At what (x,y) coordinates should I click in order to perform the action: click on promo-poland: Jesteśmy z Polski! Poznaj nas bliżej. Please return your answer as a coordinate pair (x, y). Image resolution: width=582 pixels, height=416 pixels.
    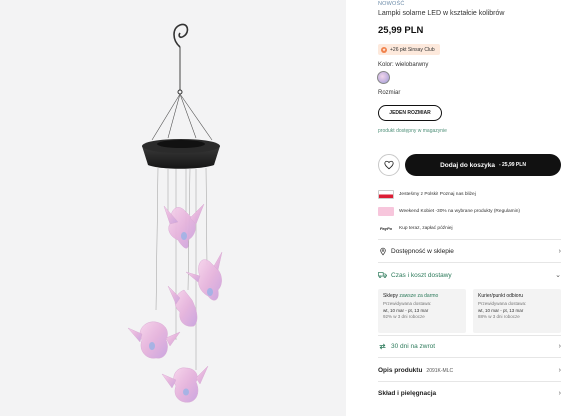
    Looking at the image, I should click on (427, 194).